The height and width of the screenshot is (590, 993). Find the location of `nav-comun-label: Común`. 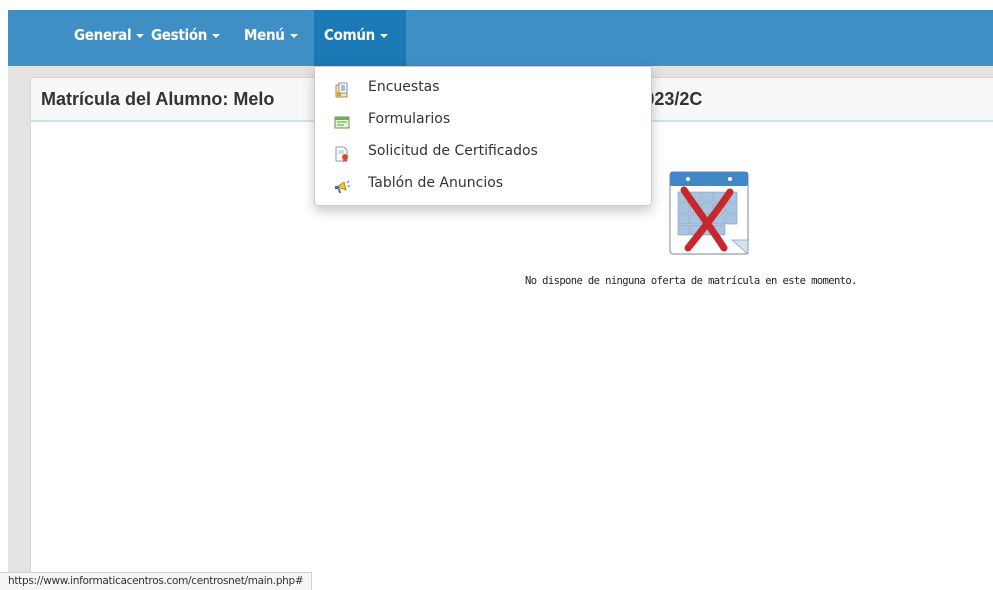

nav-comun-label: Común is located at coordinates (349, 35).